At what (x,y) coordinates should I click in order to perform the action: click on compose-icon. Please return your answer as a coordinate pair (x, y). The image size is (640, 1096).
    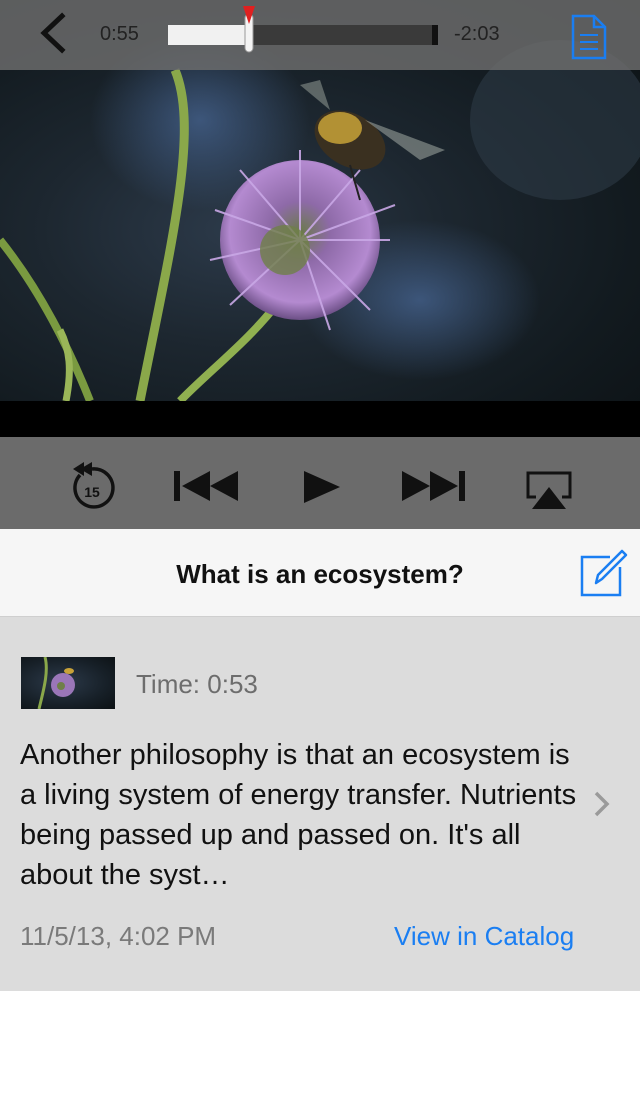
    Looking at the image, I should click on (604, 573).